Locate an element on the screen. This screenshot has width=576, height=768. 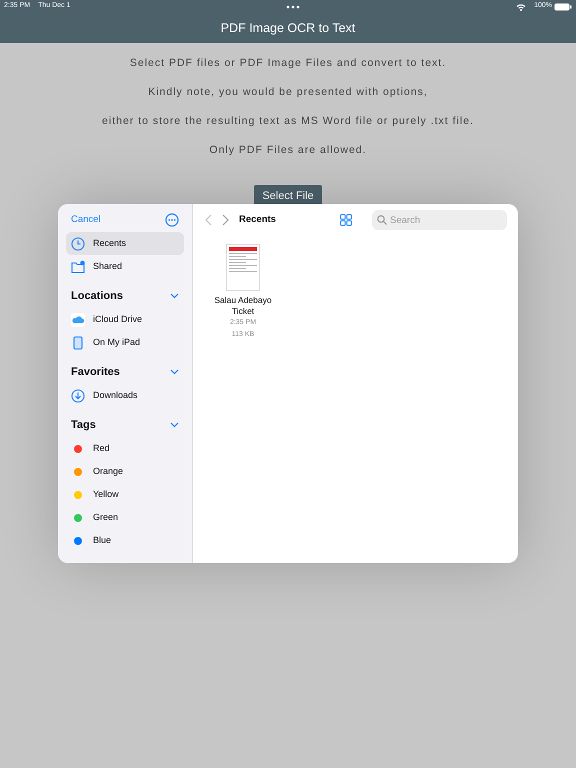
sidebar-item: Orange is located at coordinates (125, 471).